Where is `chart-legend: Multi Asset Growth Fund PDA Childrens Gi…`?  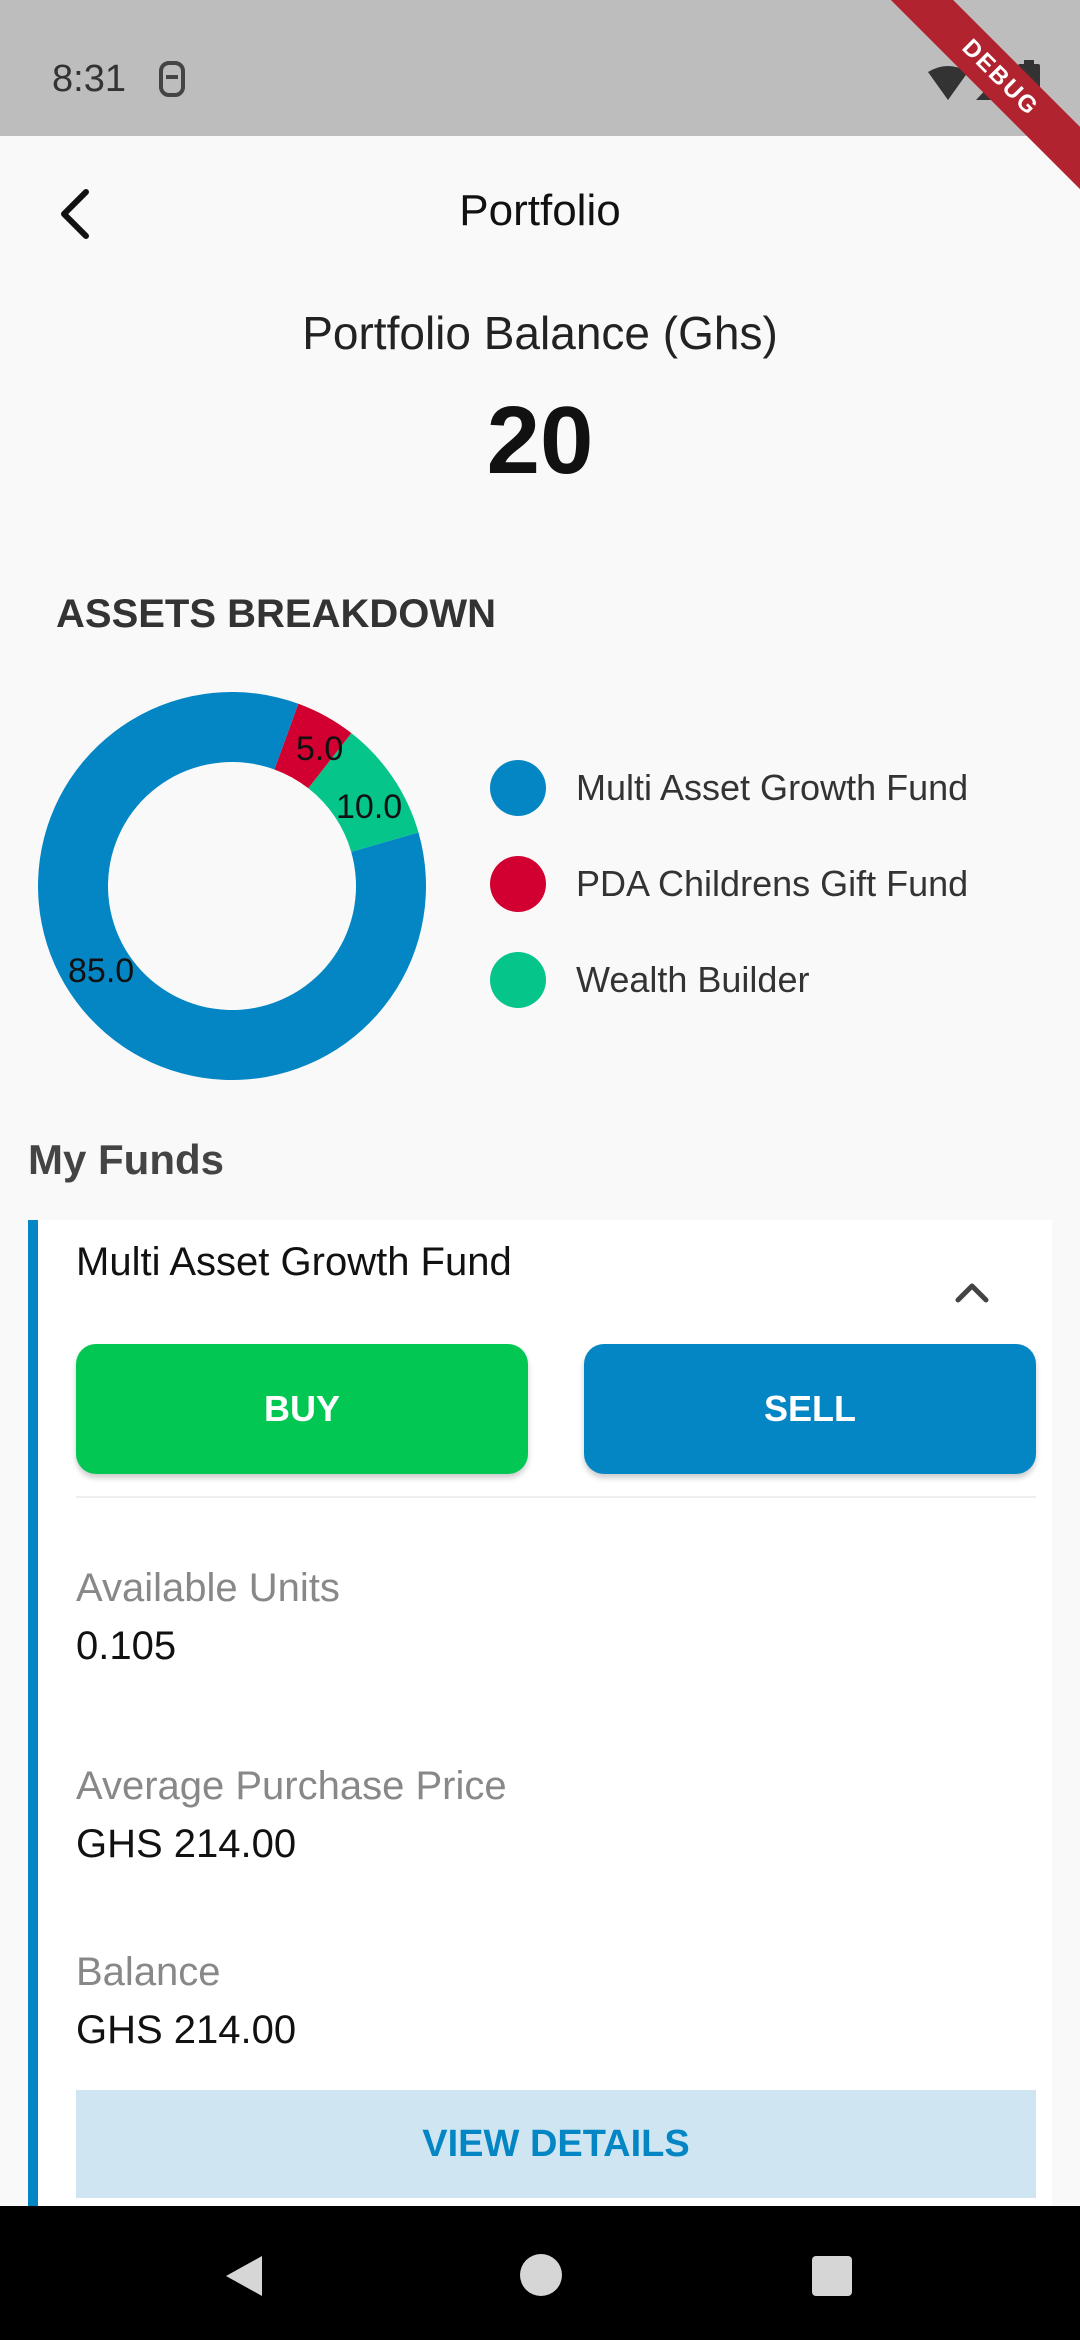
chart-legend: Multi Asset Growth Fund PDA Childrens Gi… is located at coordinates (729, 884).